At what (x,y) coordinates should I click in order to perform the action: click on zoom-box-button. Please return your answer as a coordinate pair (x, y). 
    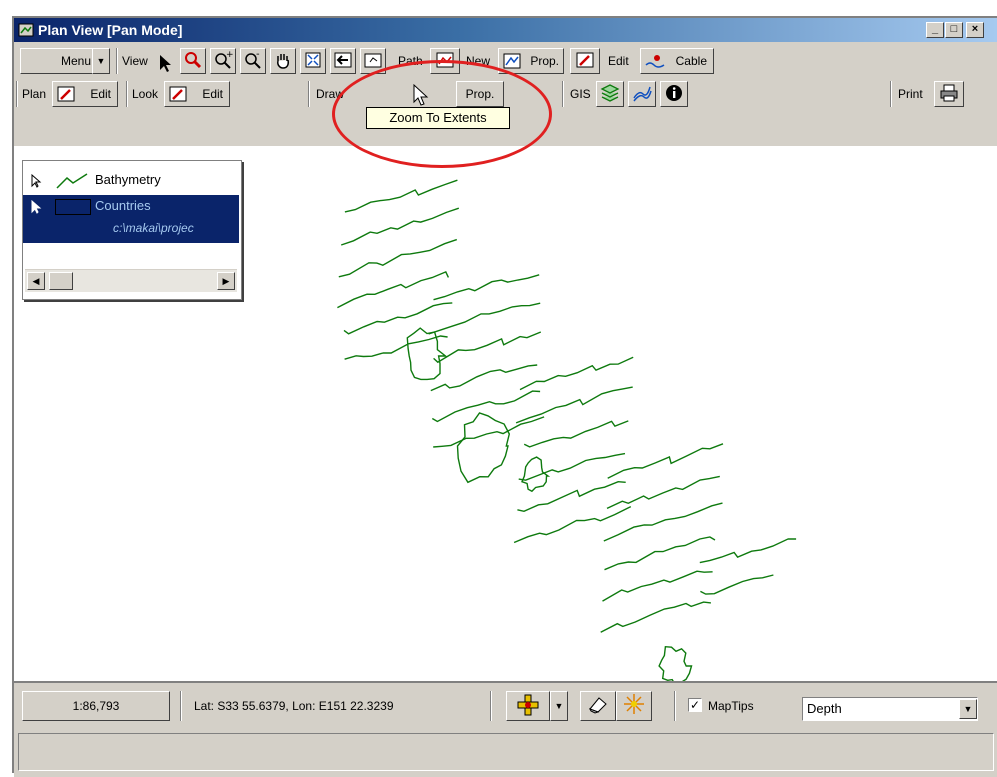
    Looking at the image, I should click on (193, 61).